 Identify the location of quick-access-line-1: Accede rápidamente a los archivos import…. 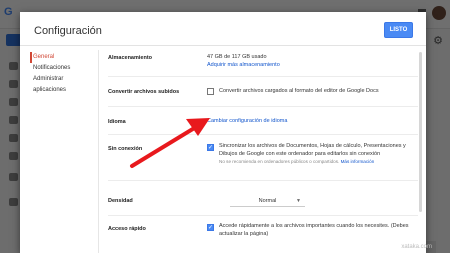
(314, 226).